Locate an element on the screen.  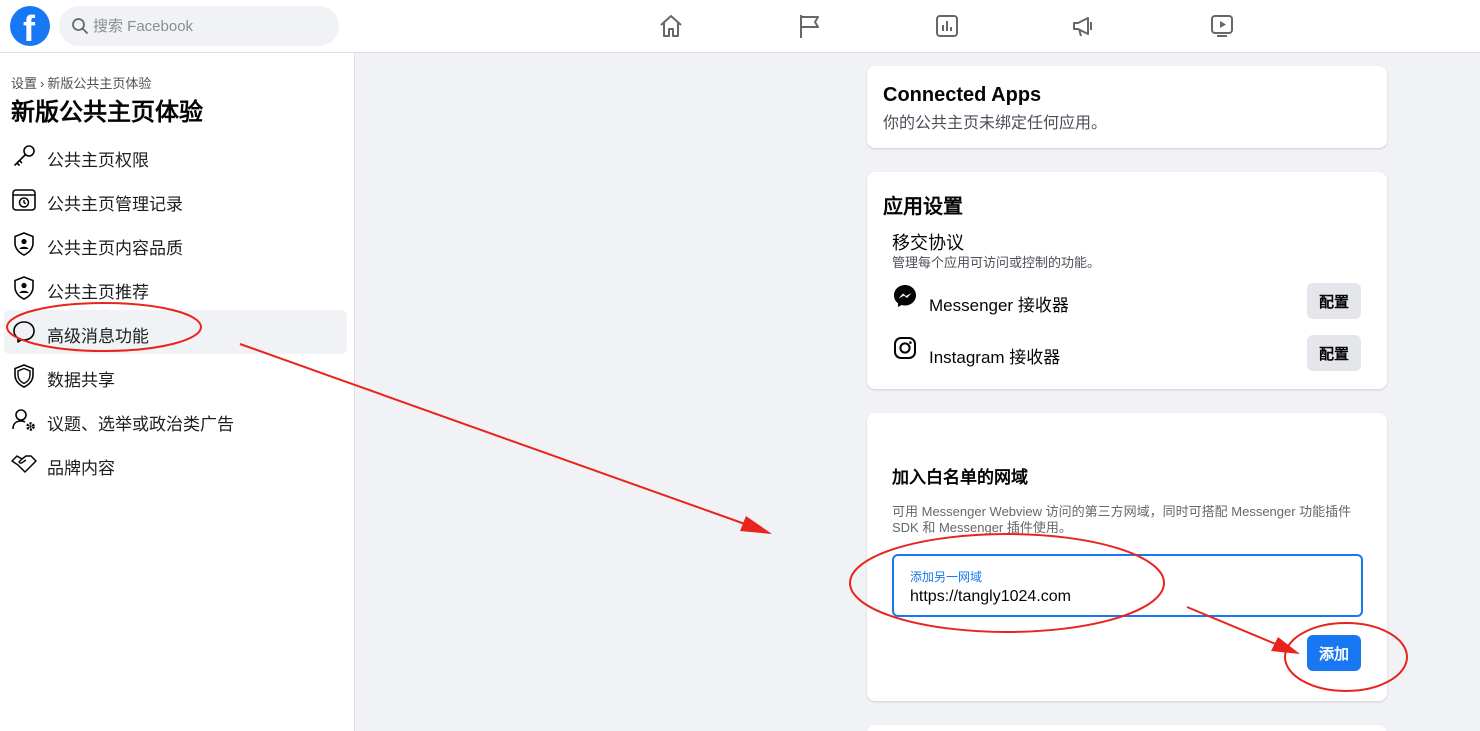
flag-icon is located at coordinates (810, 26).